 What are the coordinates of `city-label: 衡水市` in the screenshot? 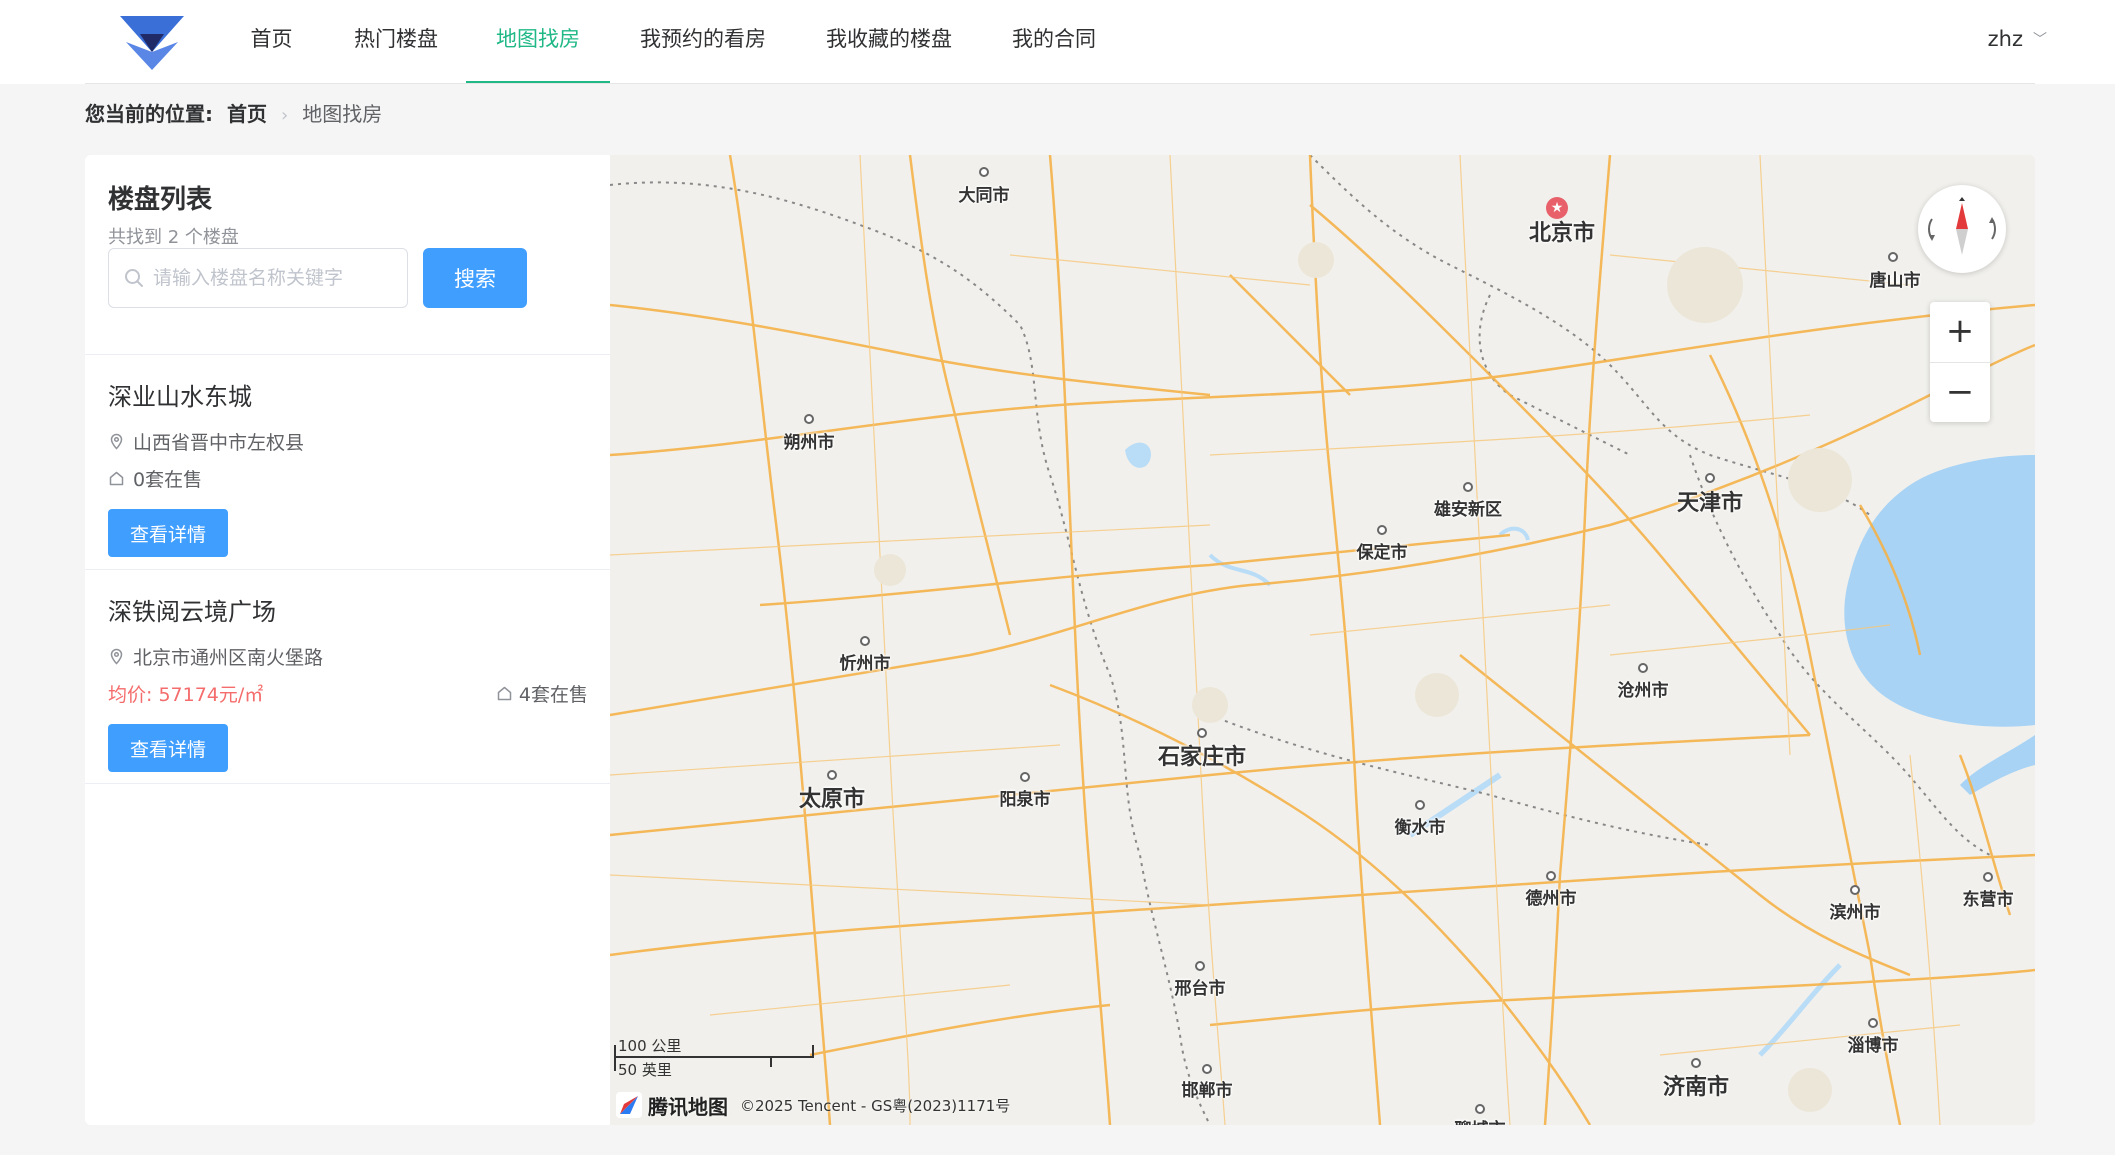 It's located at (1420, 828).